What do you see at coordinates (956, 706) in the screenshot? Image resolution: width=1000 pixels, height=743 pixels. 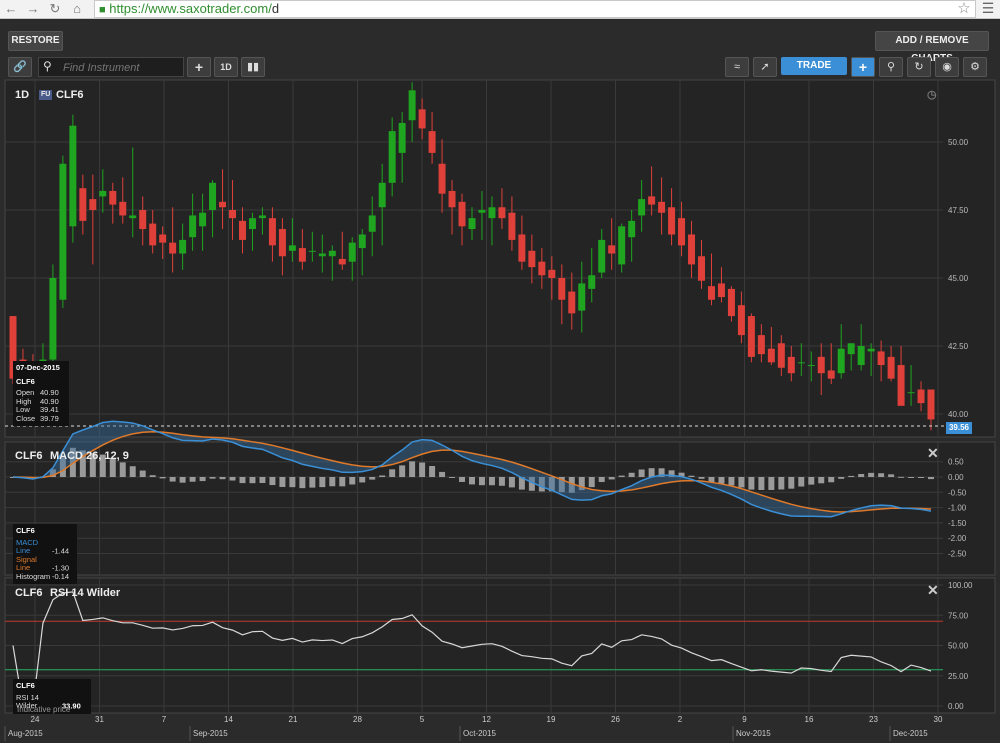 I see `rsi-y-tick-label: 0.00` at bounding box center [956, 706].